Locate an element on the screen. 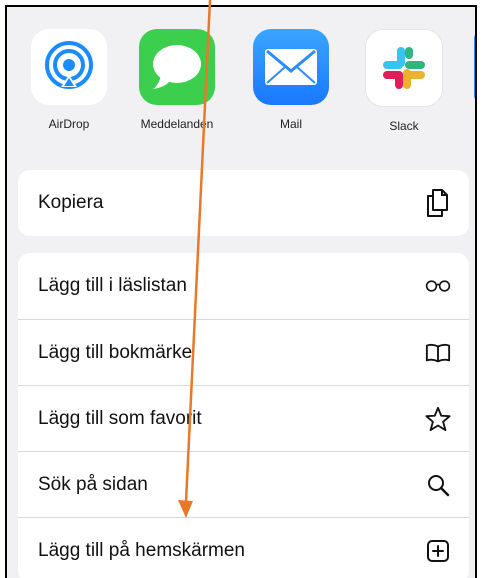  search-icon is located at coordinates (438, 485).